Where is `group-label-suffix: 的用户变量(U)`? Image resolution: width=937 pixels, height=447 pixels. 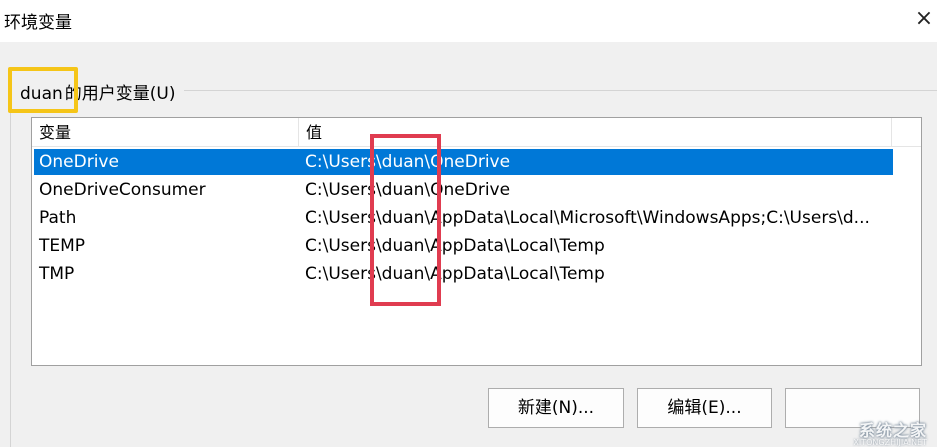 group-label-suffix: 的用户变量(U) is located at coordinates (120, 94).